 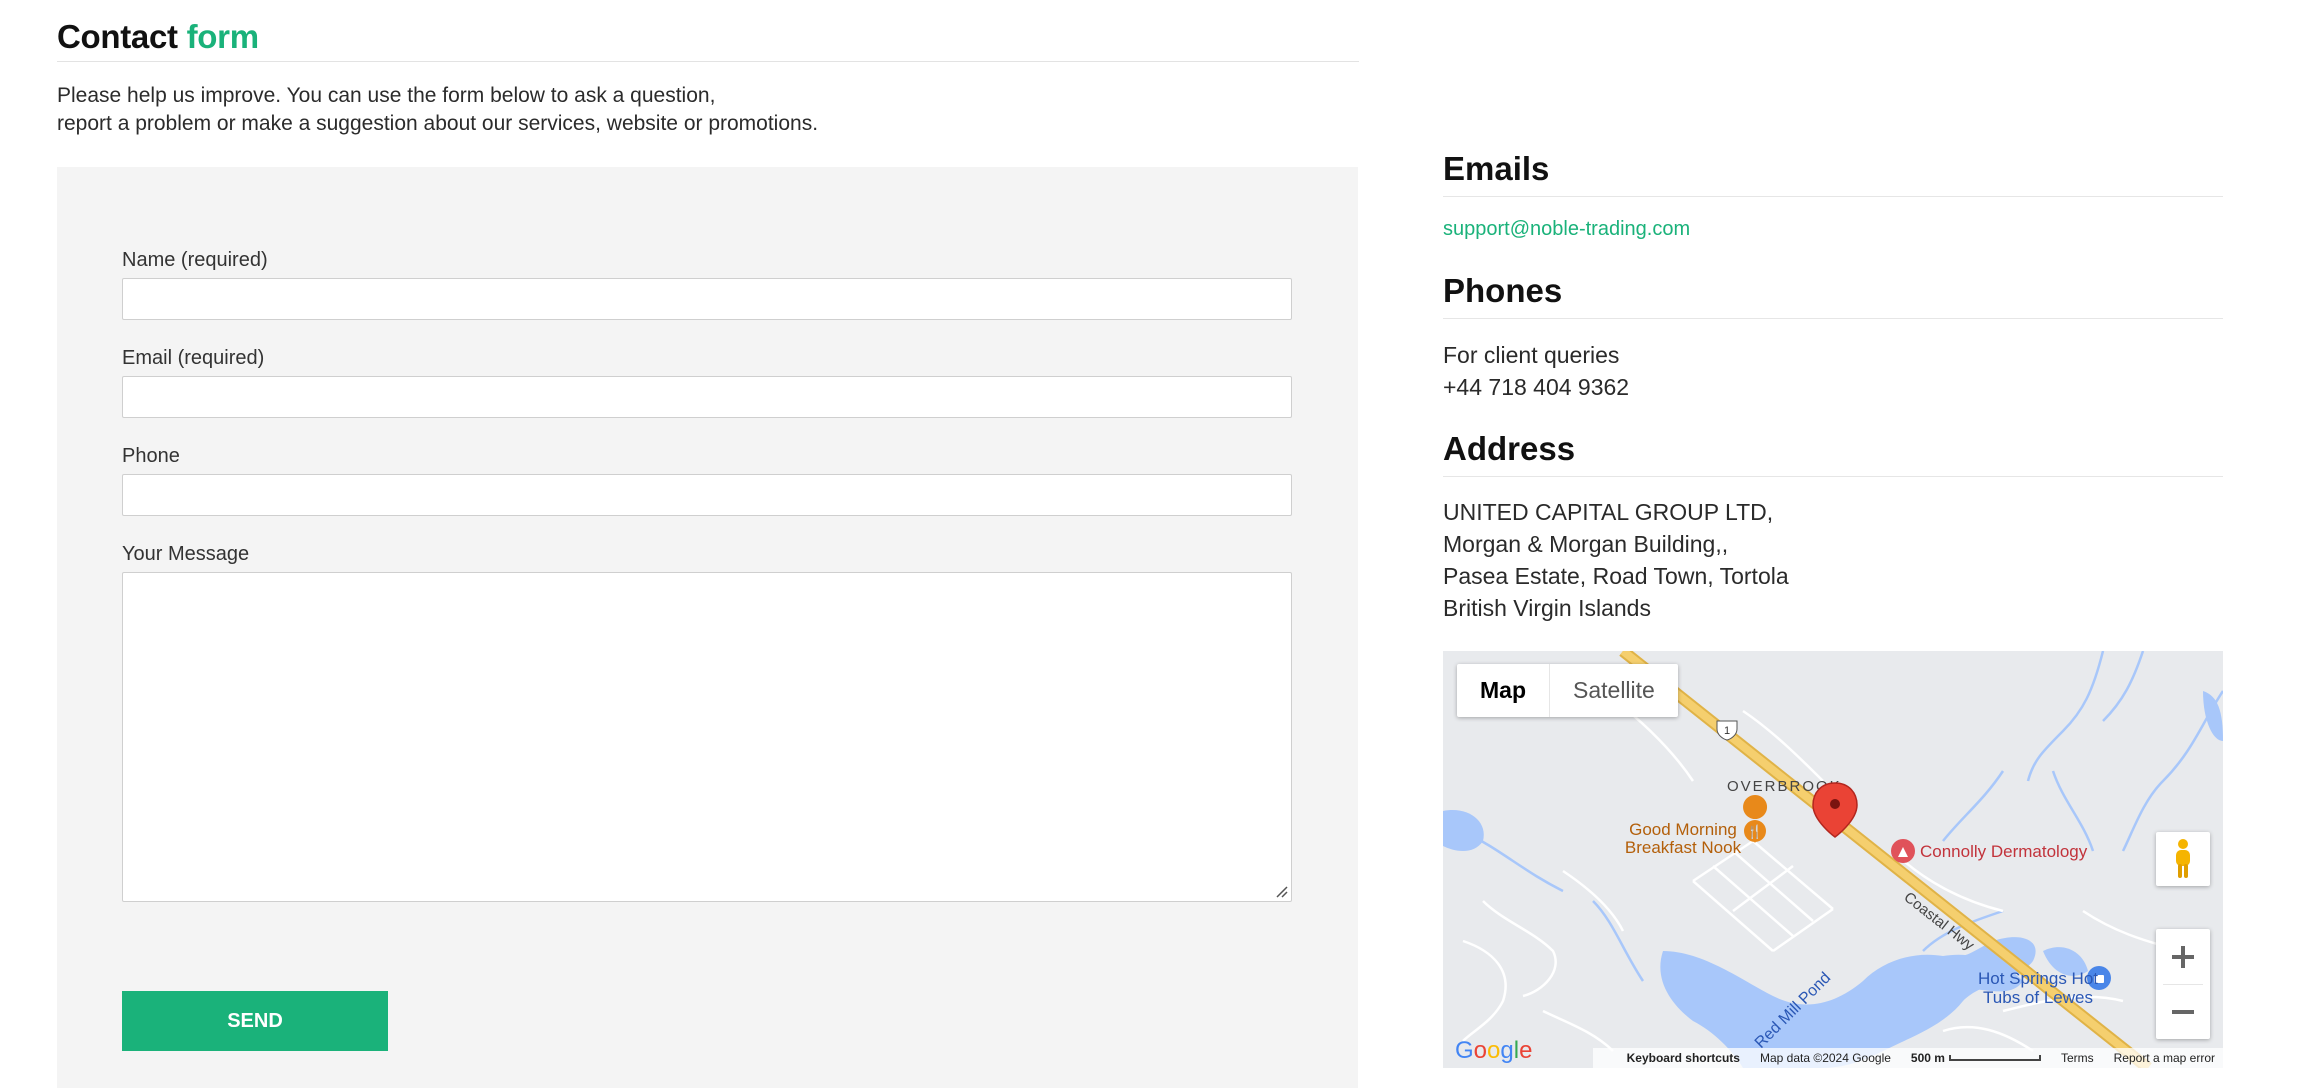 I want to click on hot-springs-label-1: Hot Springs Hot, so click(x=2038, y=978).